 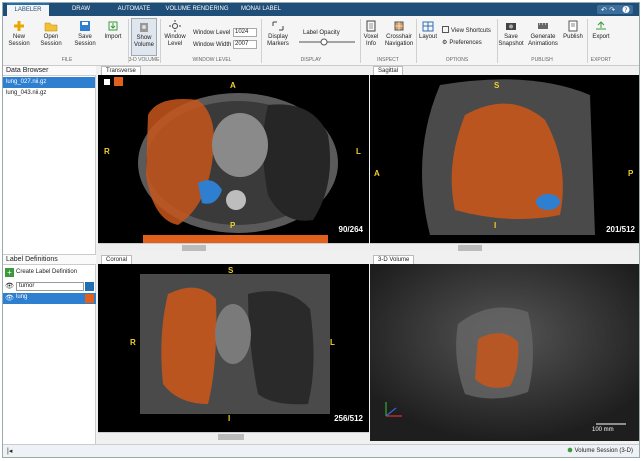 What do you see at coordinates (631, 173) in the screenshot?
I see `orientation-label-right: P` at bounding box center [631, 173].